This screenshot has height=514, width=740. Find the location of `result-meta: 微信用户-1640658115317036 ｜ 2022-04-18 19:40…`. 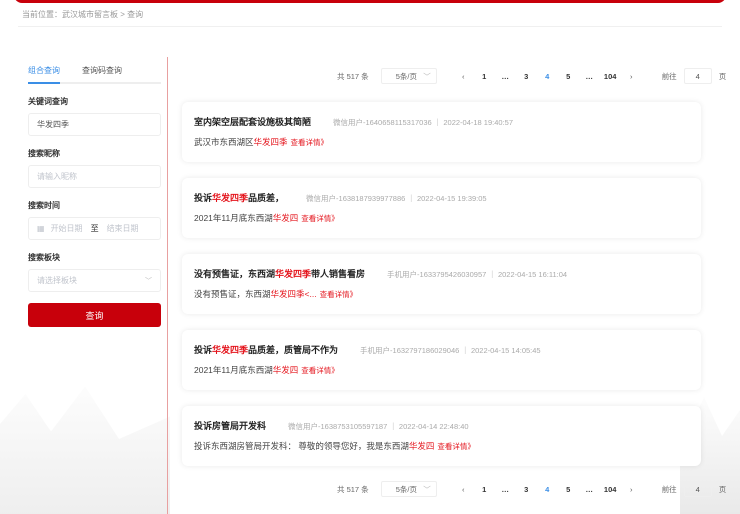

result-meta: 微信用户-1640658115317036 ｜ 2022-04-18 19:40… is located at coordinates (423, 122).